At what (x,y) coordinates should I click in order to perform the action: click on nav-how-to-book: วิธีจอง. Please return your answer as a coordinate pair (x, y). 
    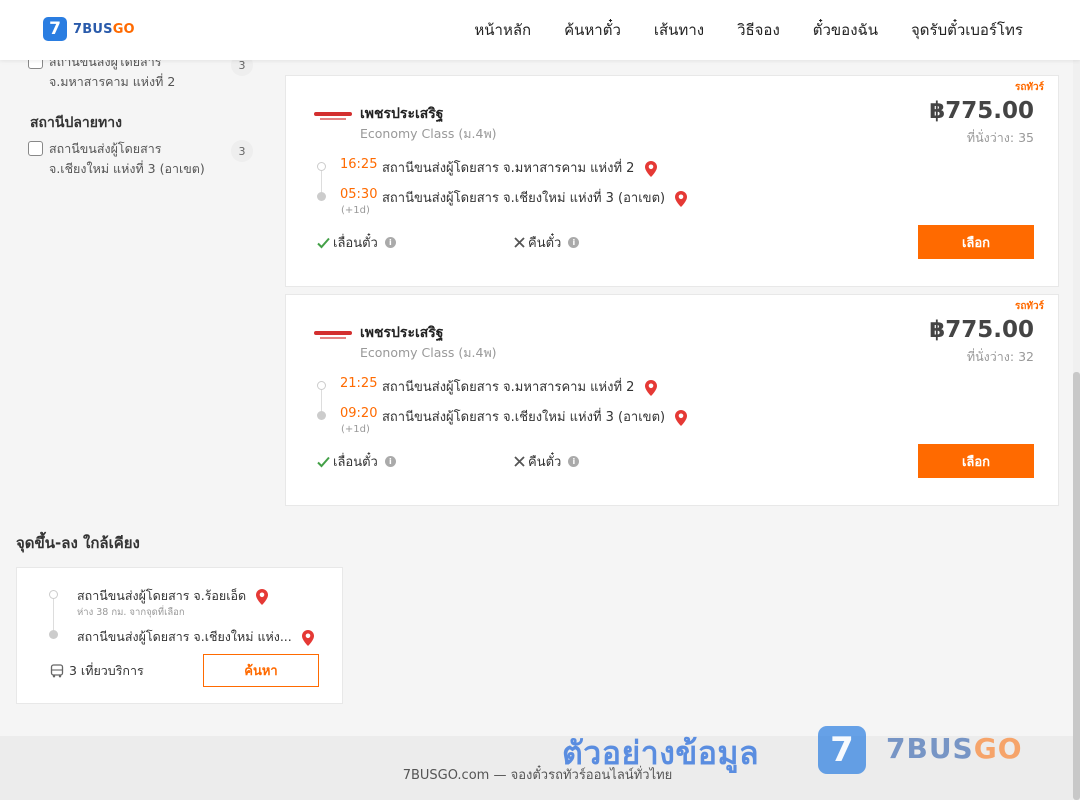
    Looking at the image, I should click on (758, 30).